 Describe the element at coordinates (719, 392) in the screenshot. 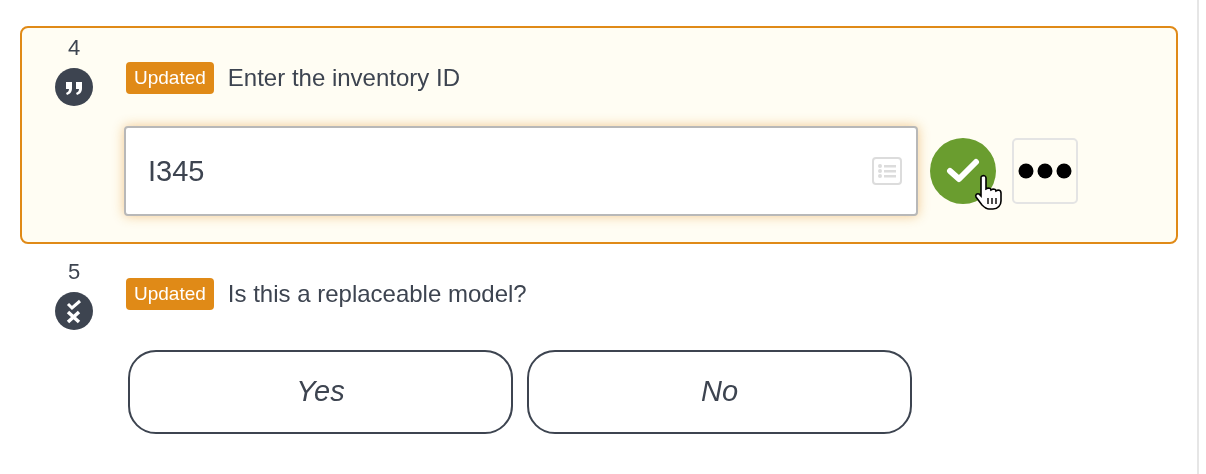

I see `option-button: No` at that location.